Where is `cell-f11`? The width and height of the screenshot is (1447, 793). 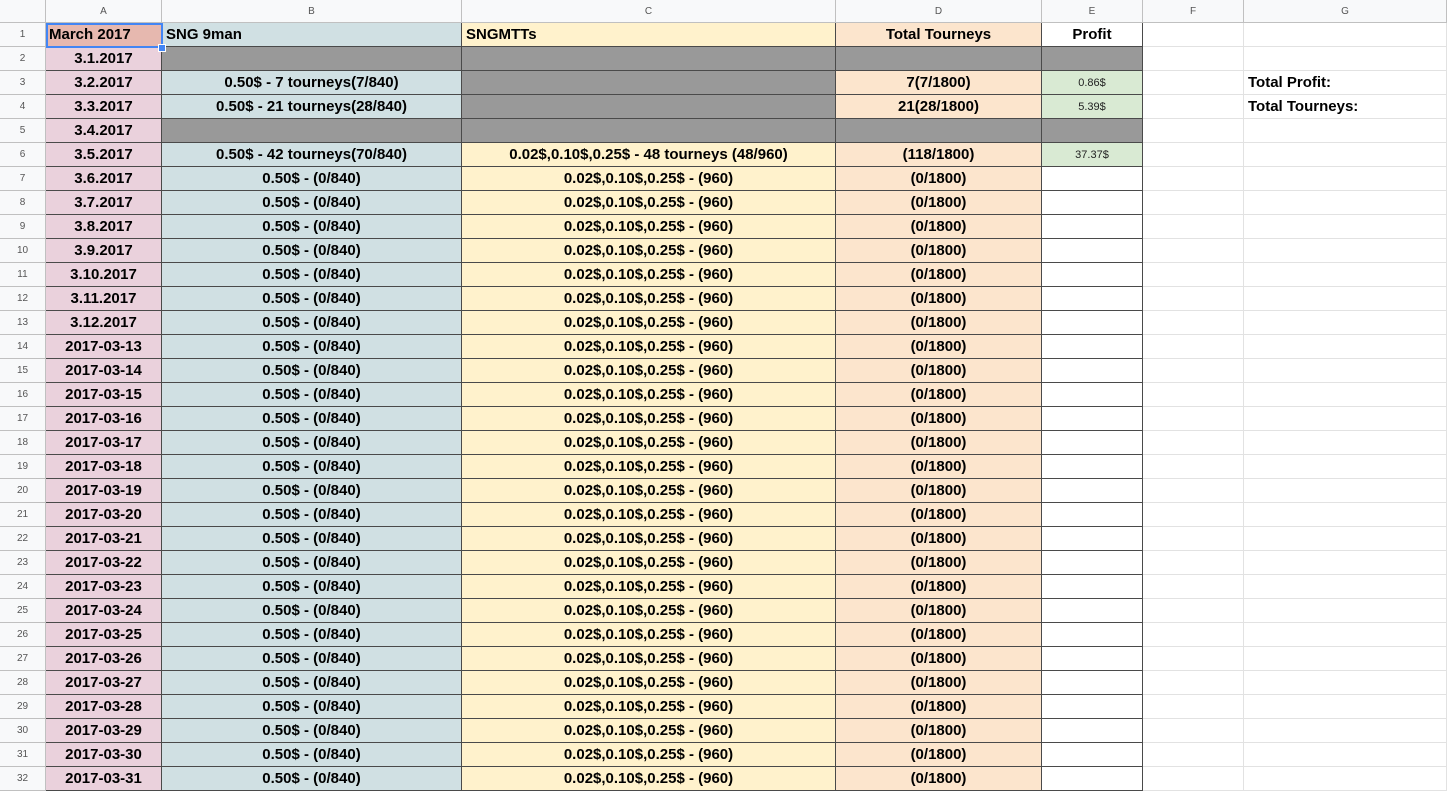
cell-f11 is located at coordinates (1193, 275).